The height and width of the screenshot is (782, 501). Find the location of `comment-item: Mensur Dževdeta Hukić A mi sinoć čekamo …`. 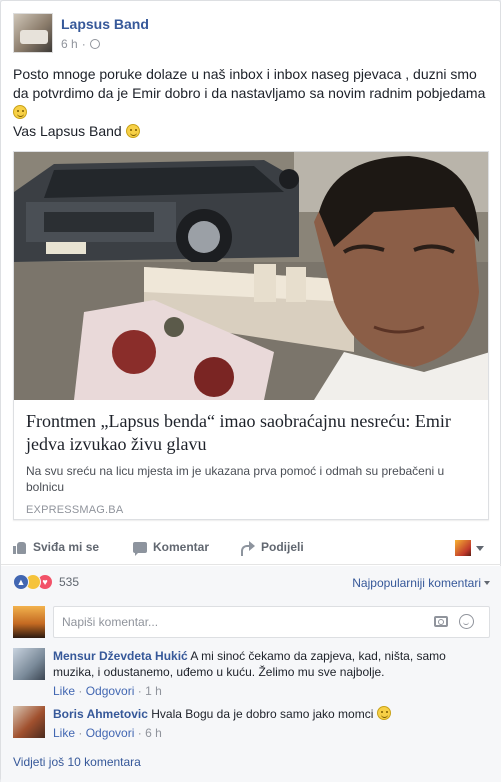

comment-item: Mensur Dževdeta Hukić A mi sinoć čekamo … is located at coordinates (252, 673).